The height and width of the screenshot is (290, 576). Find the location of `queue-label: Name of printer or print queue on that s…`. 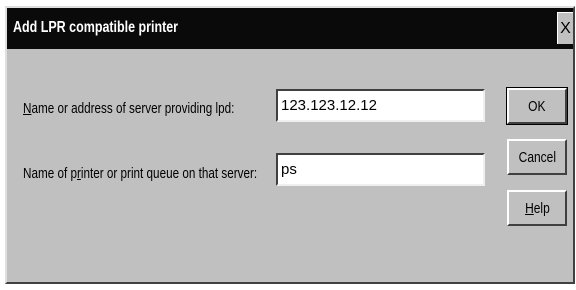

queue-label: Name of printer or print queue on that s… is located at coordinates (140, 173).